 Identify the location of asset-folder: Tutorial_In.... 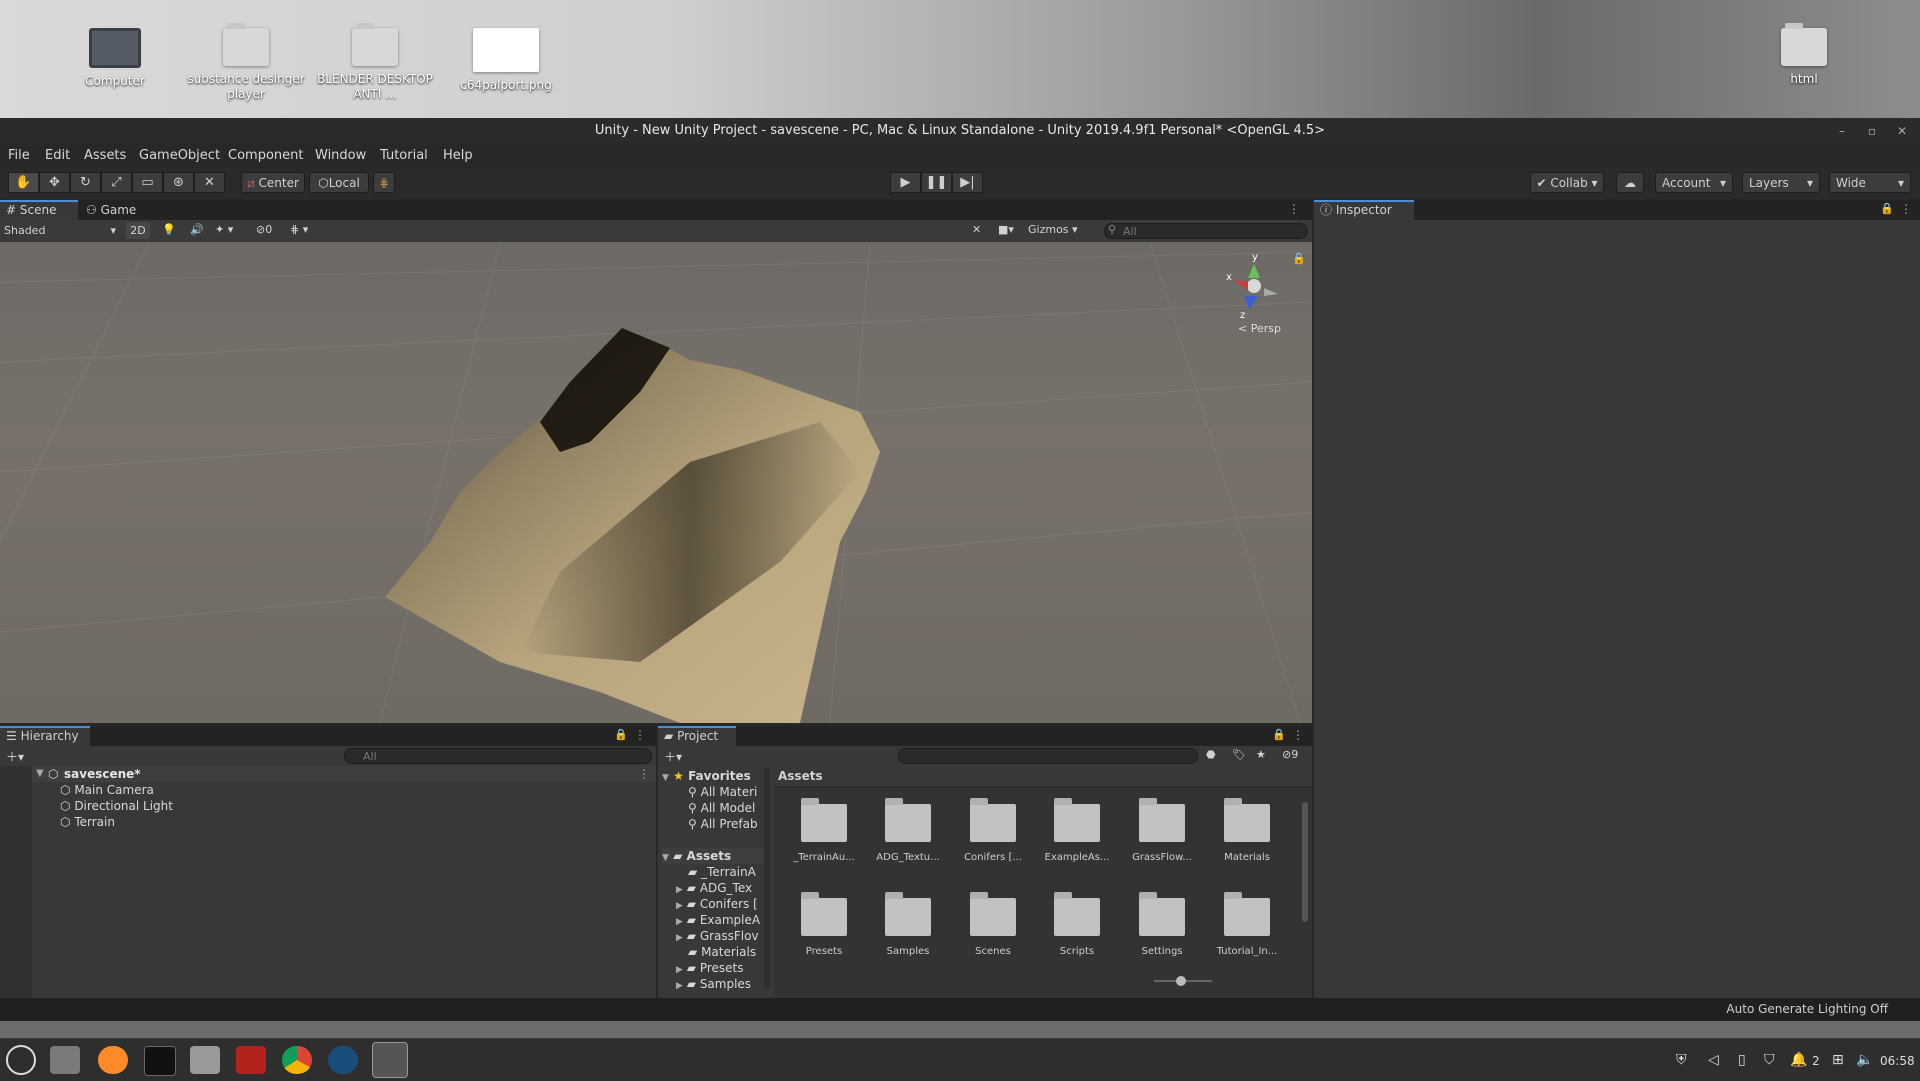
(1247, 924).